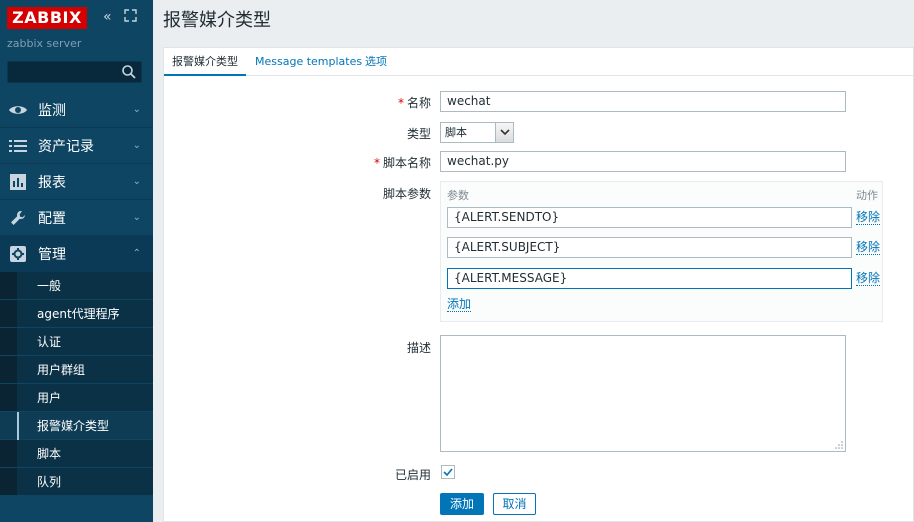  I want to click on name-label: * 名称, so click(414, 103).